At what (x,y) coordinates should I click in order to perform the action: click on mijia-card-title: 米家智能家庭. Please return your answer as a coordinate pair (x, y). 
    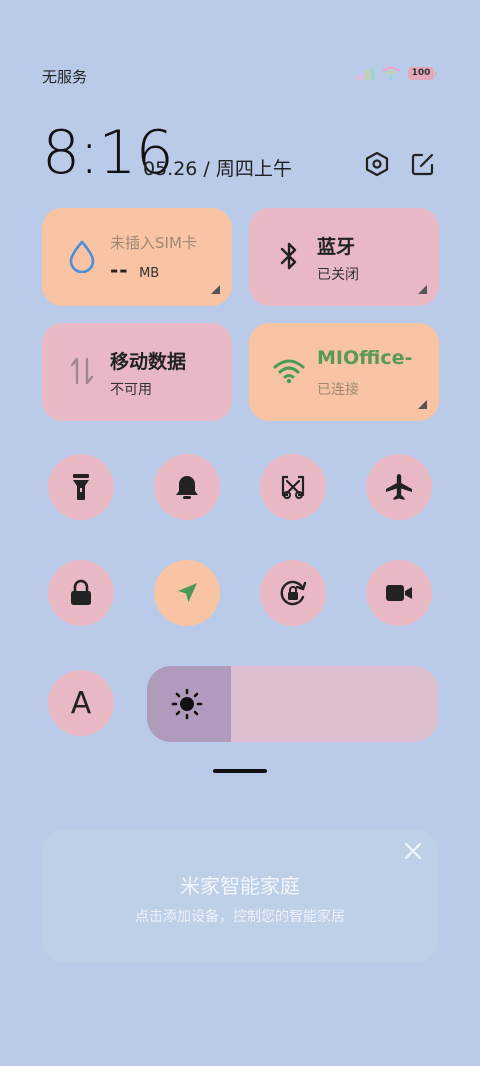
    Looking at the image, I should click on (240, 886).